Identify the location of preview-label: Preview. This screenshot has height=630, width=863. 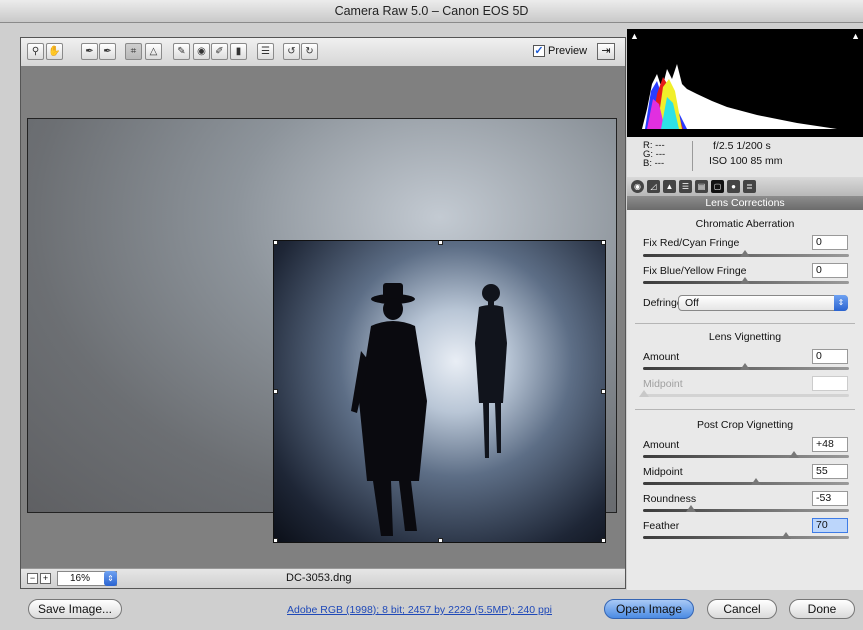
(568, 51).